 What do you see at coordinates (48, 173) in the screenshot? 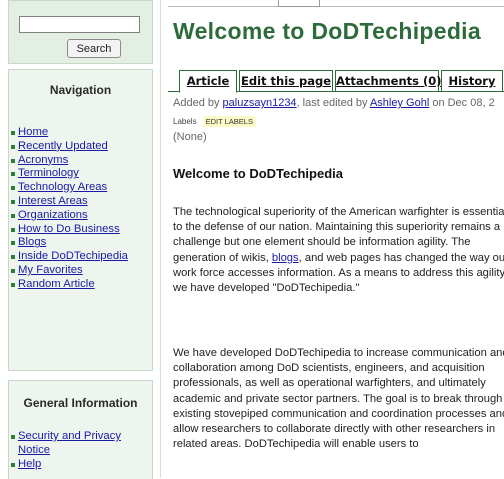
I see `nav-link-terminology: Terminology` at bounding box center [48, 173].